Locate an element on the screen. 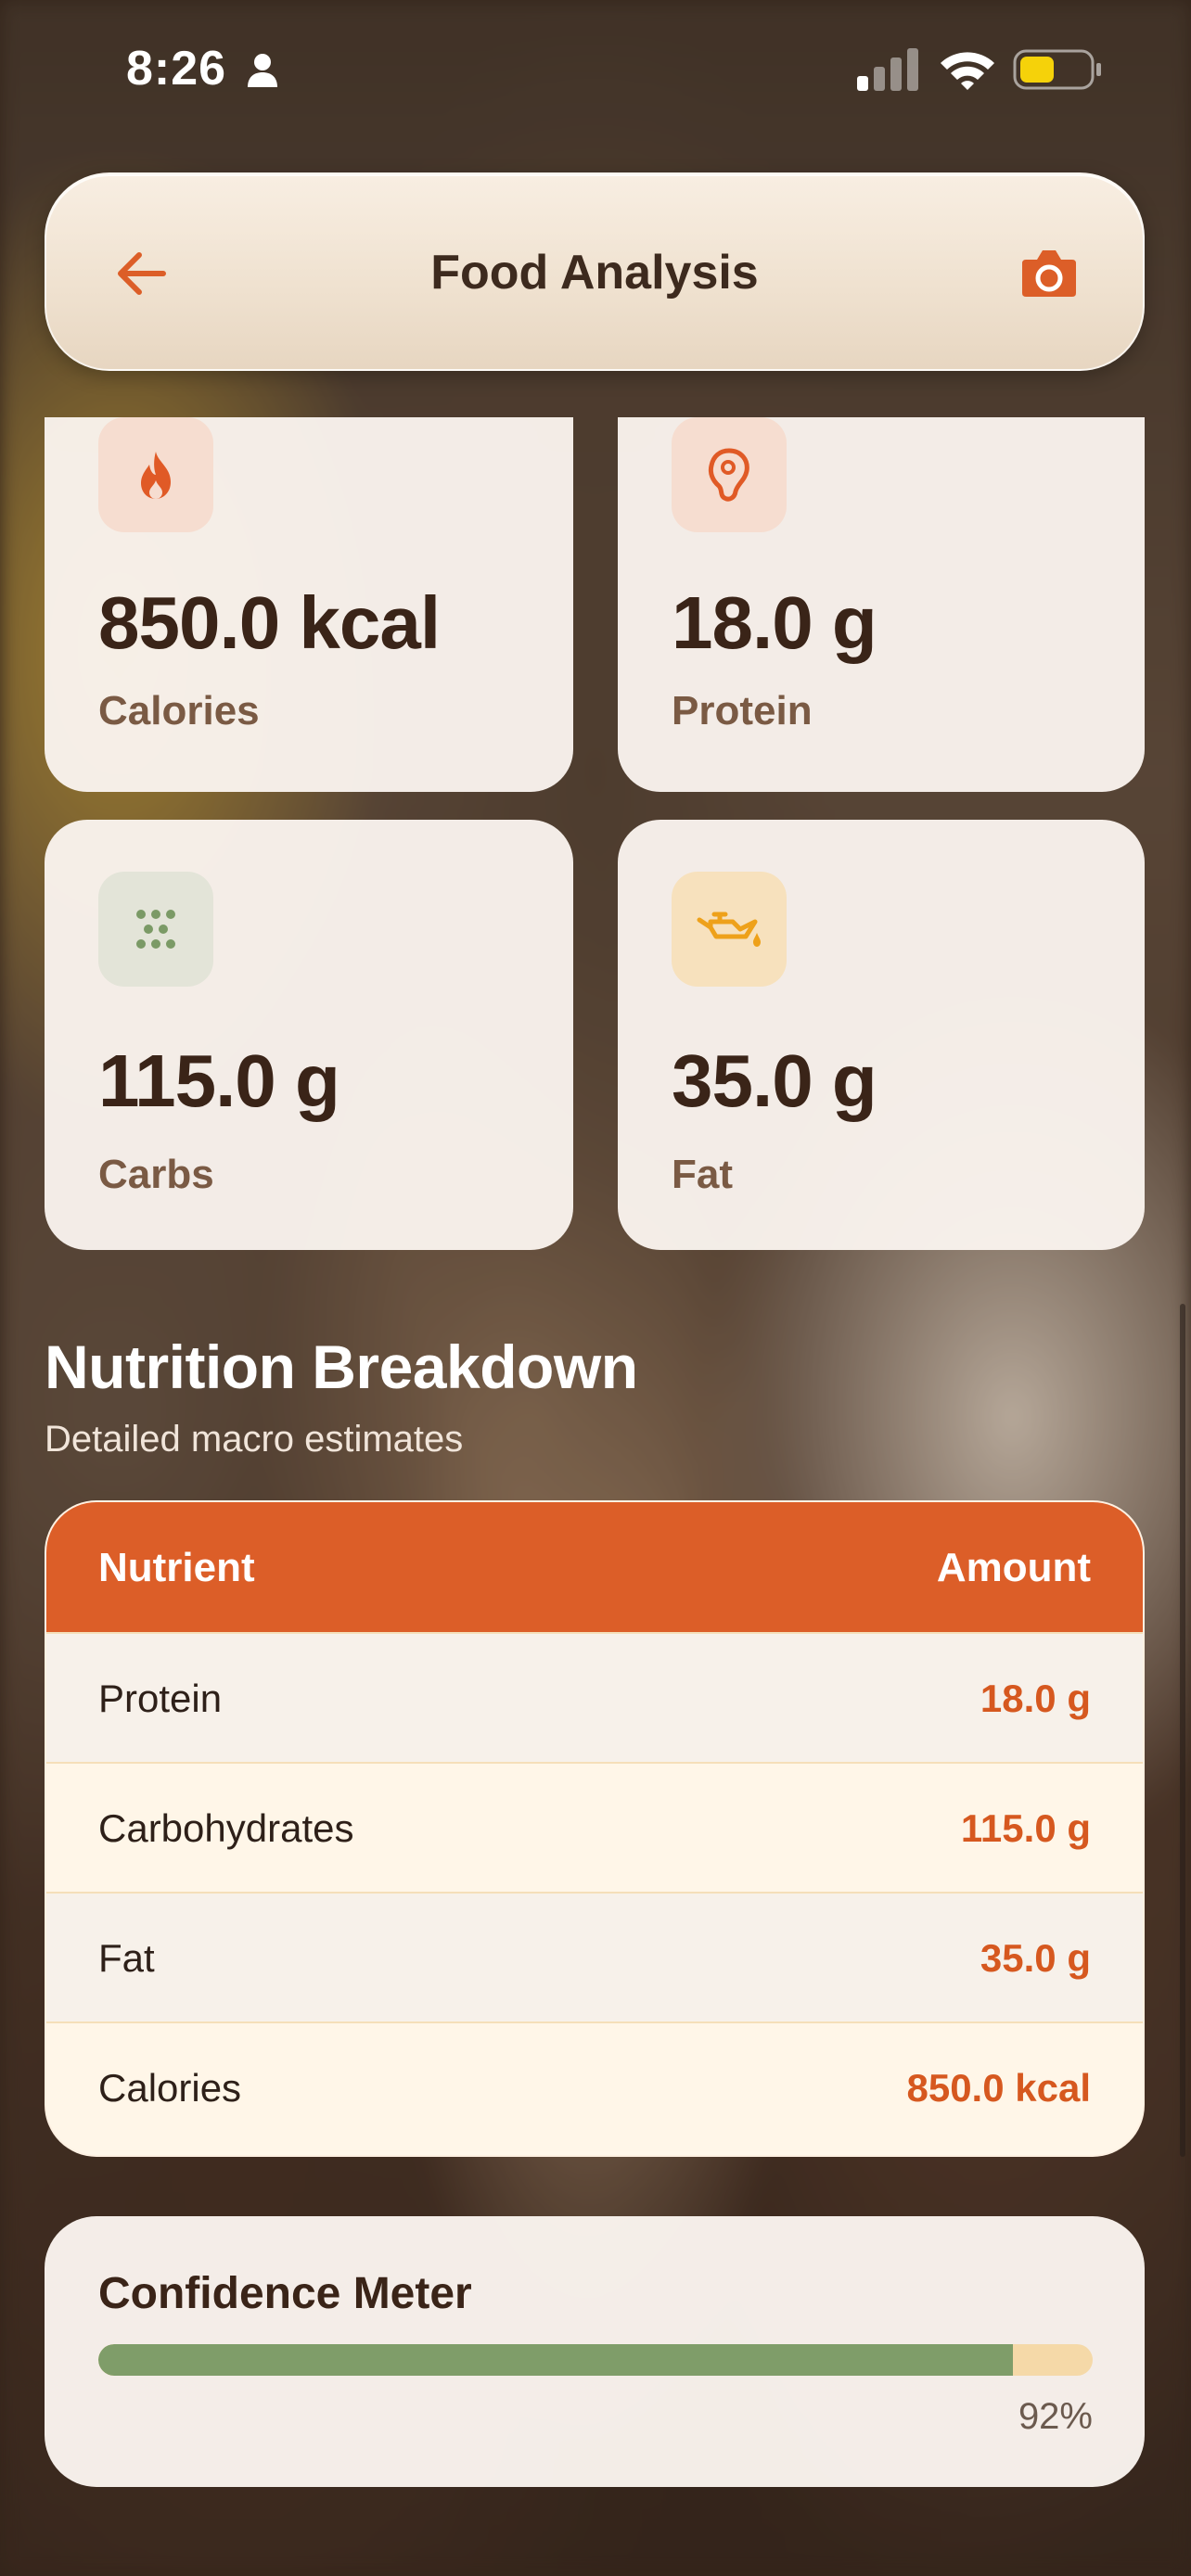 This screenshot has height=2576, width=1191. wifi-icon is located at coordinates (967, 72).